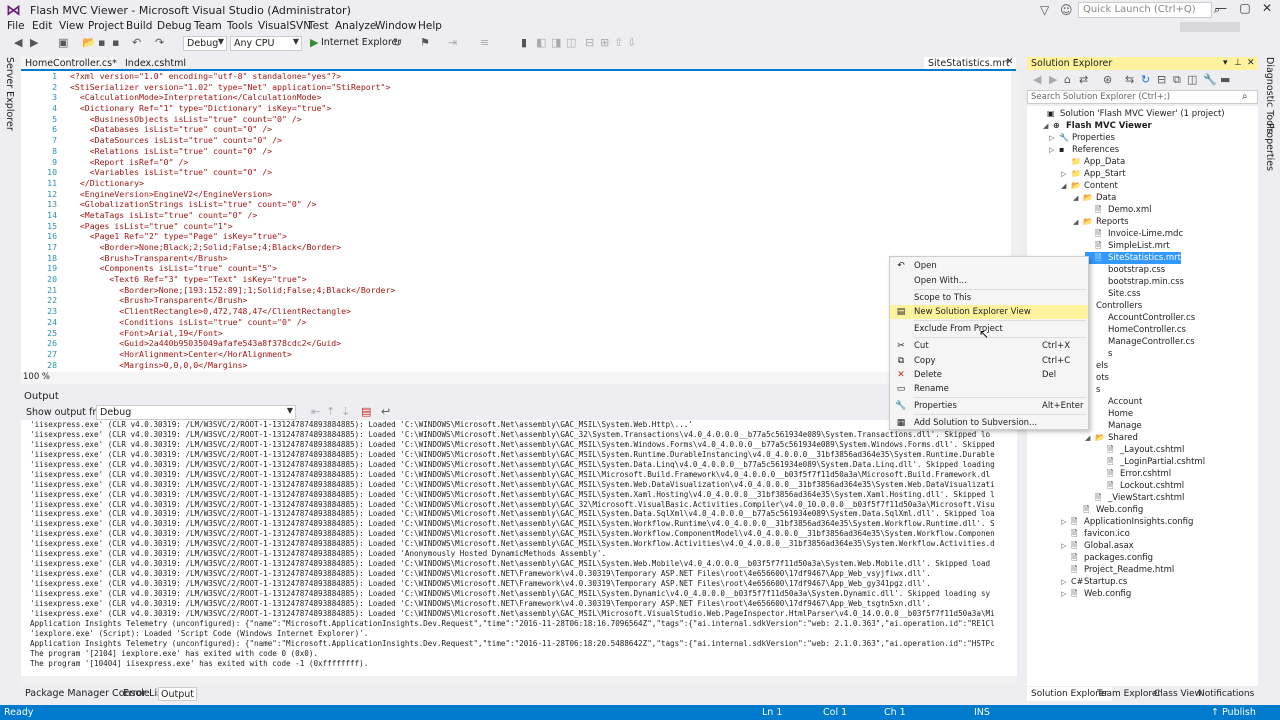 The height and width of the screenshot is (720, 1280). Describe the element at coordinates (205, 43) in the screenshot. I see `solution-configuration-select: Debug ▼` at that location.